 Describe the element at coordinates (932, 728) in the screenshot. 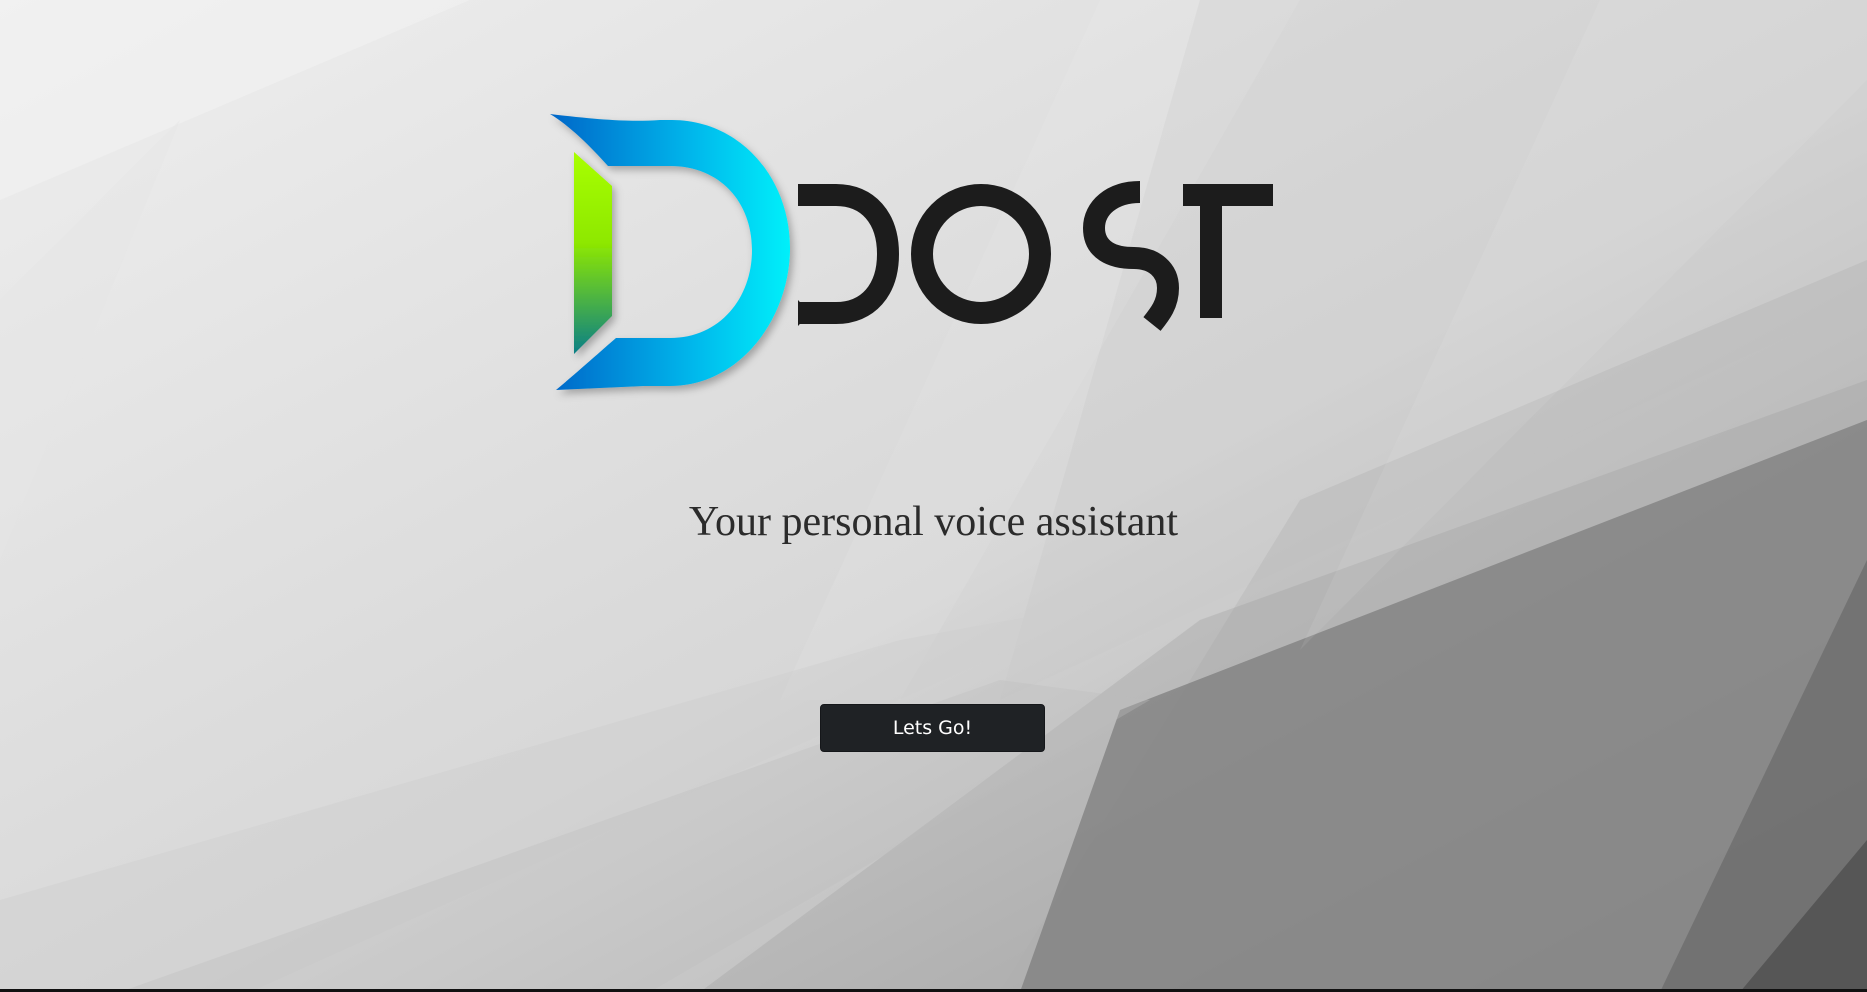

I see `lets-go-button: Lets Go!` at that location.